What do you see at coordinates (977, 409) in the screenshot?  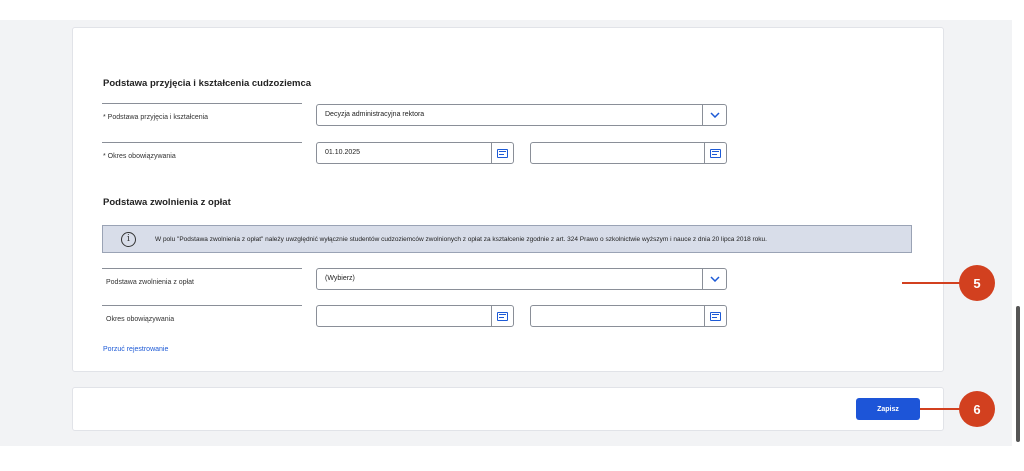 I see `callout-badge-6: 6` at bounding box center [977, 409].